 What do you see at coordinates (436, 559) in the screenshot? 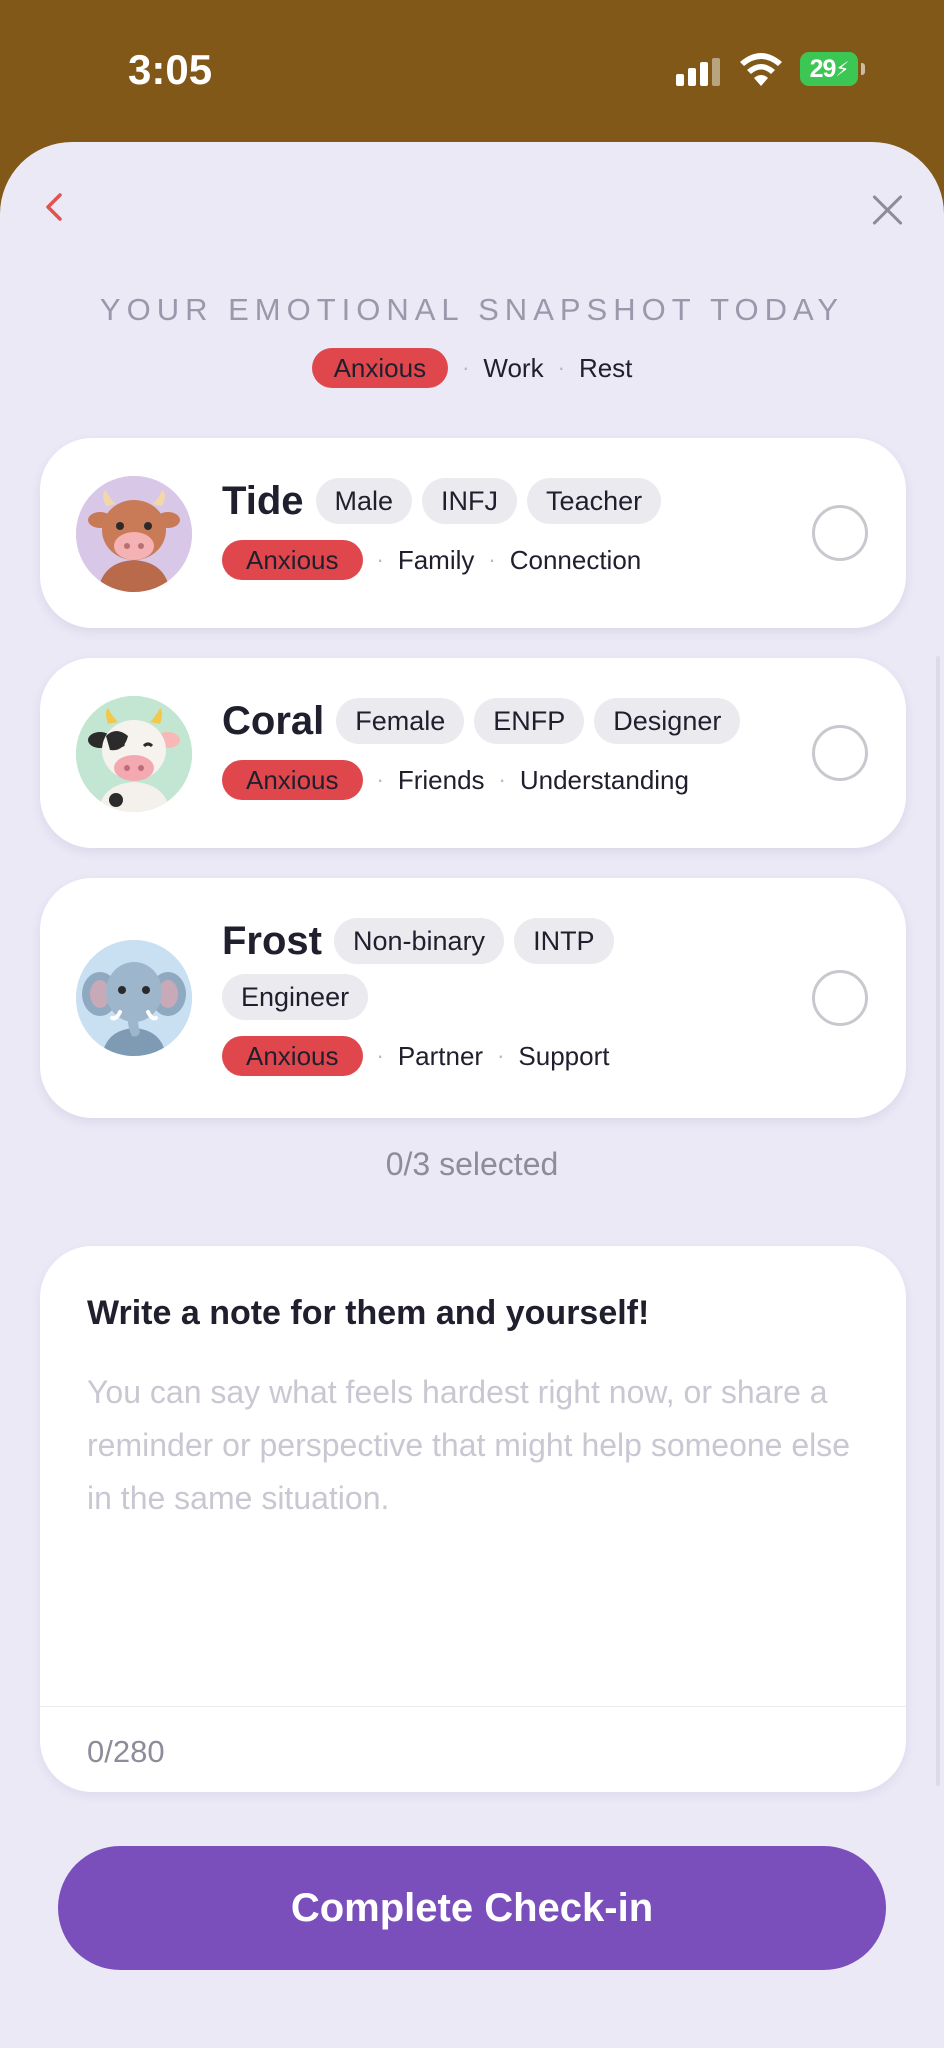
I see `context-tag: Family` at bounding box center [436, 559].